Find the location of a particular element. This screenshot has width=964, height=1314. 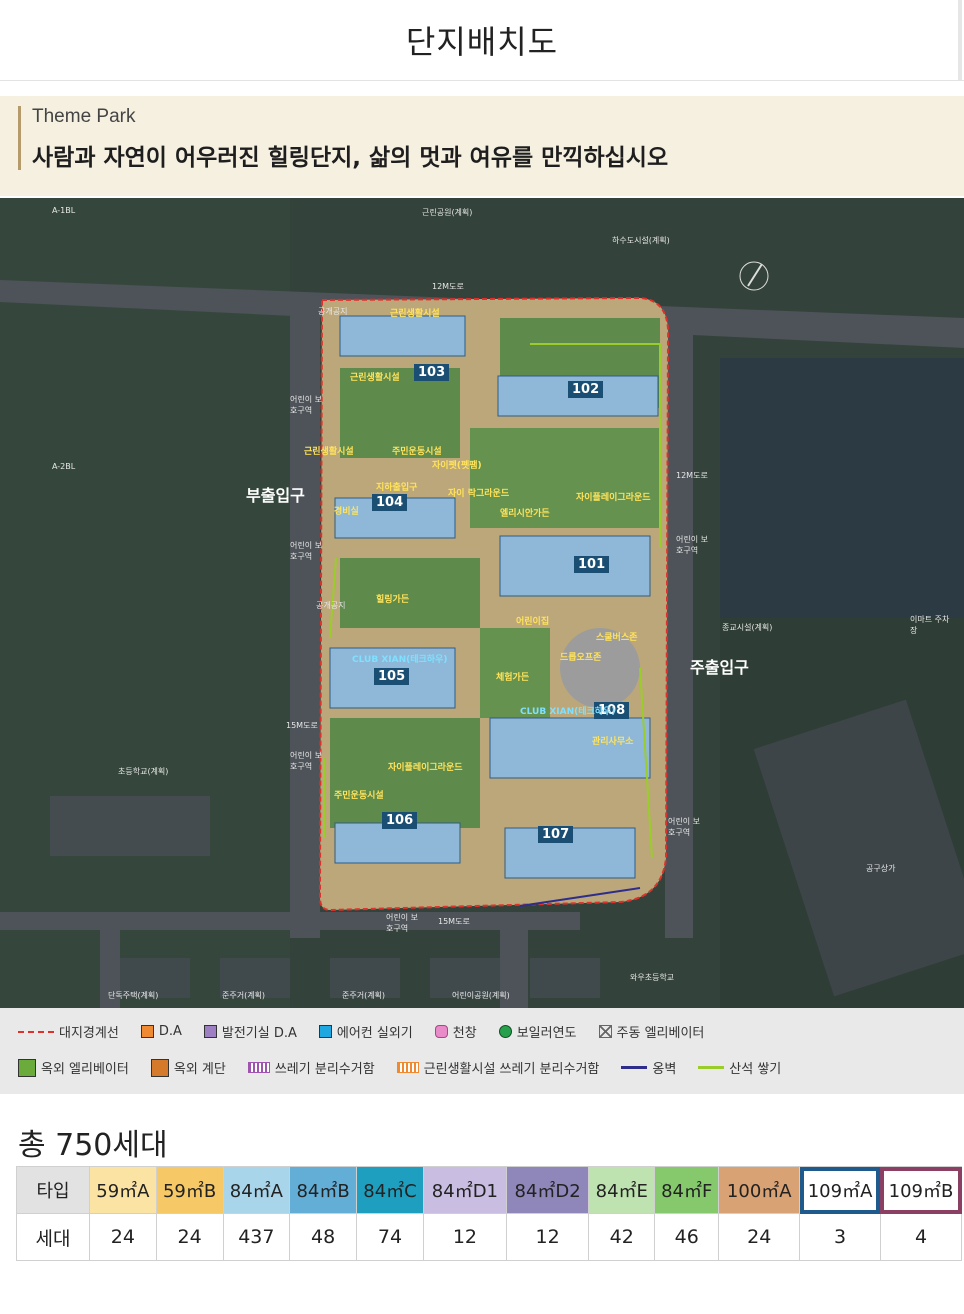

outdoor-elevator-icon is located at coordinates (27, 1067).